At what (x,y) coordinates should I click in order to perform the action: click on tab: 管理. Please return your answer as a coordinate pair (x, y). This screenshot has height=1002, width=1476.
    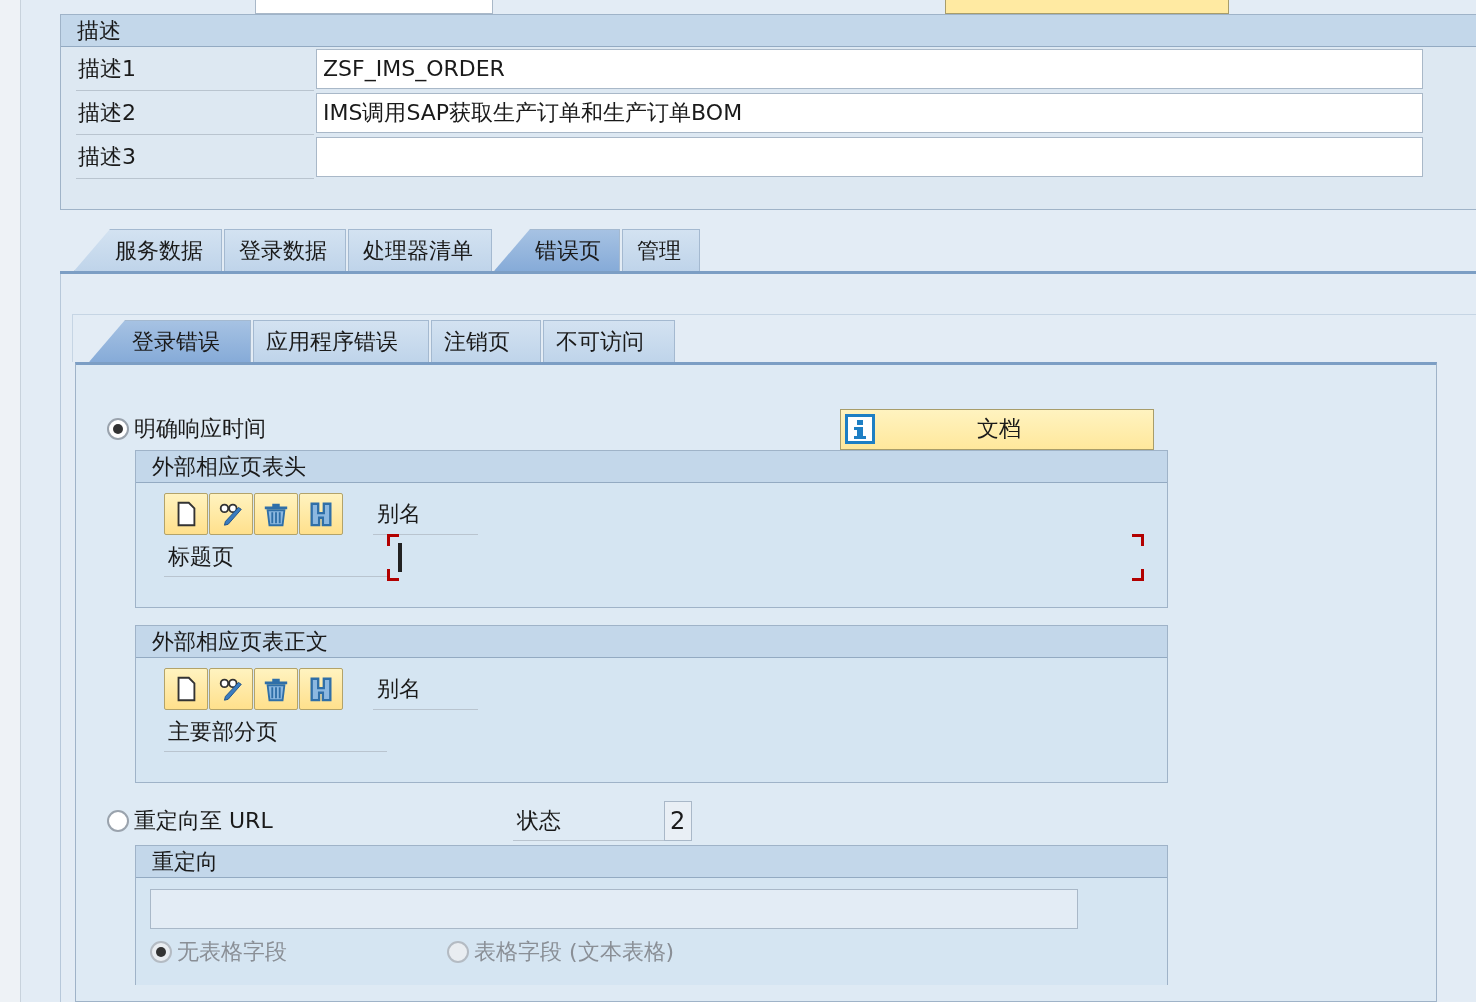
    Looking at the image, I should click on (661, 250).